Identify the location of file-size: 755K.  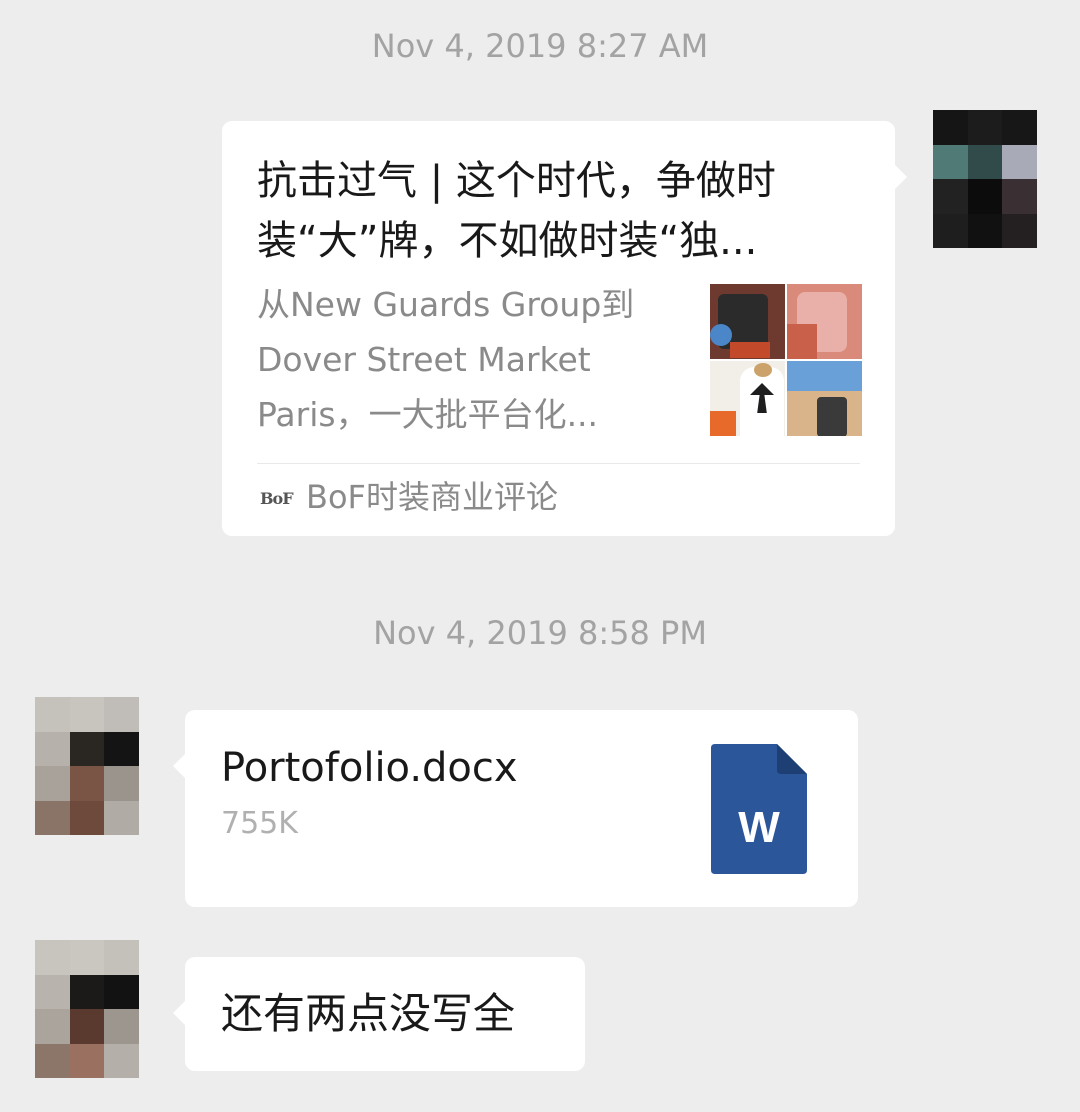
(259, 823).